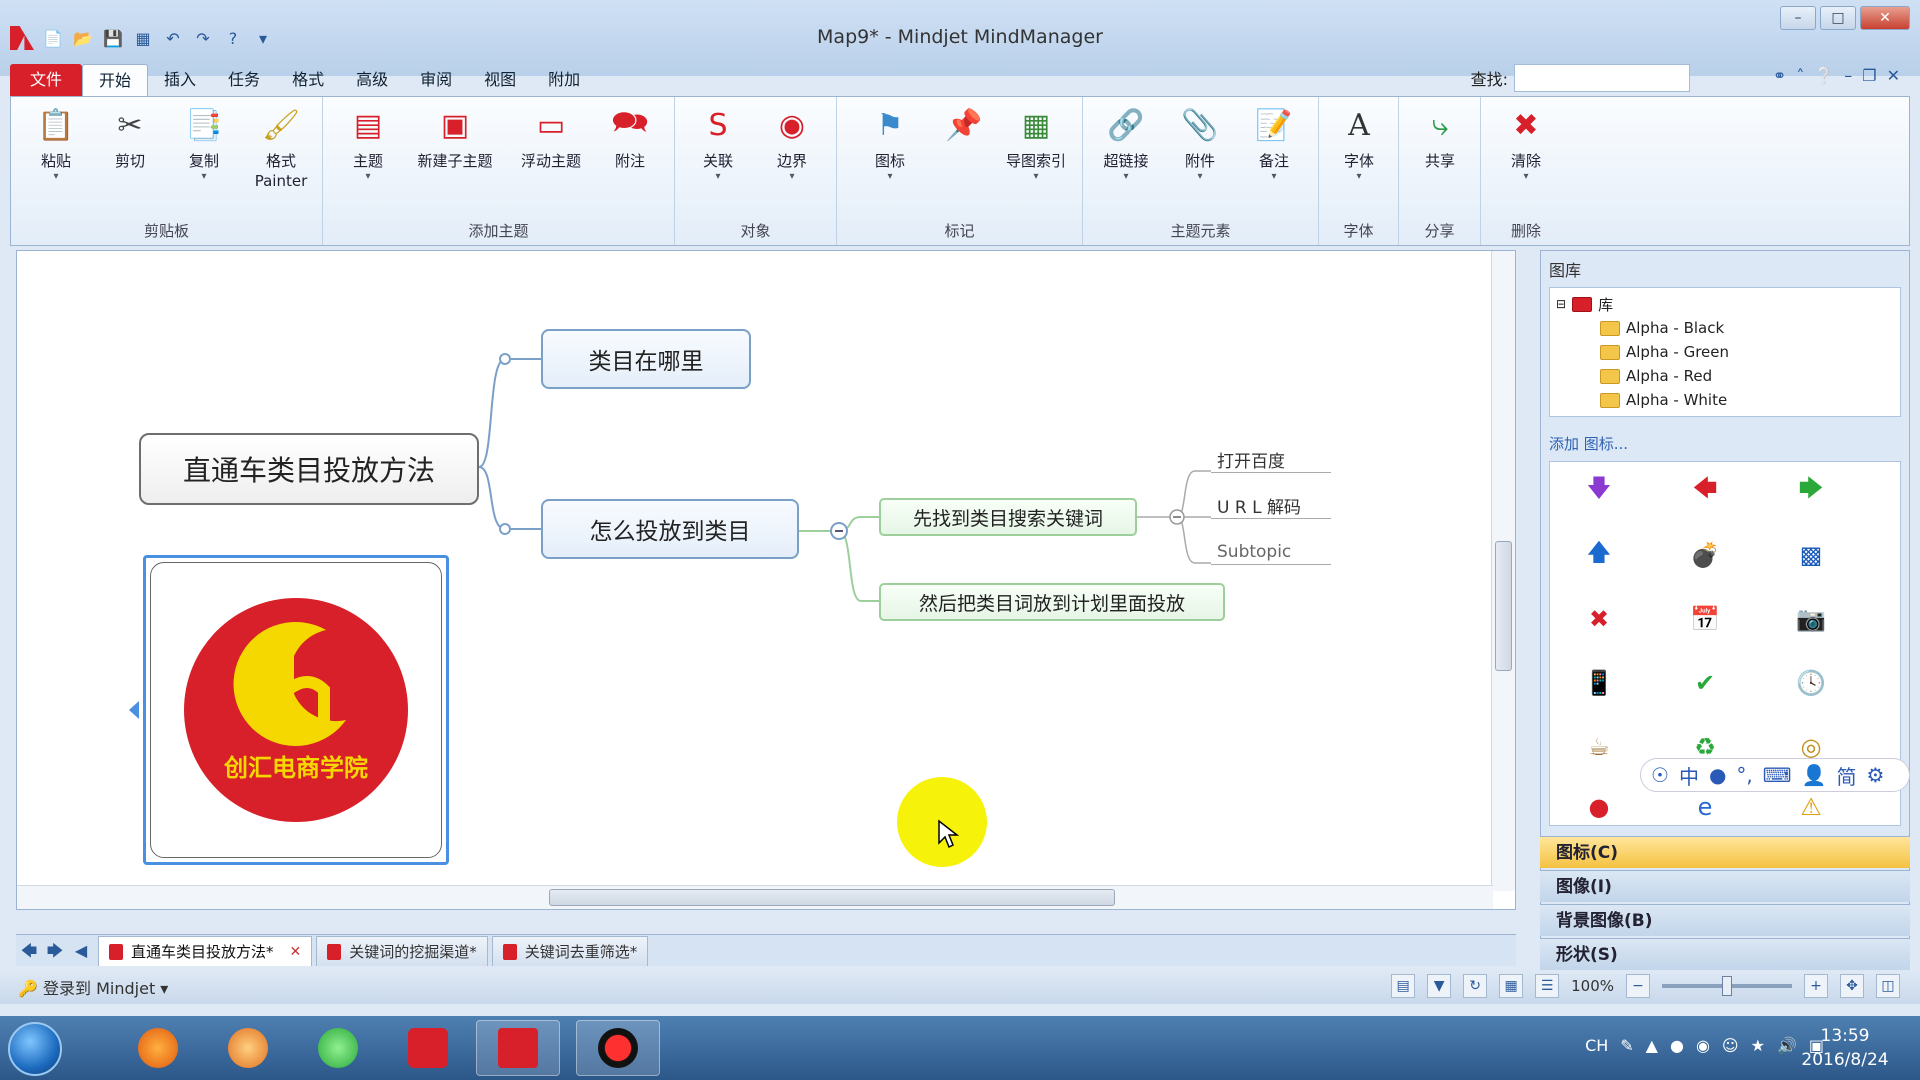  Describe the element at coordinates (1725, 304) in the screenshot. I see `tree-root: ⊟ 库` at that location.